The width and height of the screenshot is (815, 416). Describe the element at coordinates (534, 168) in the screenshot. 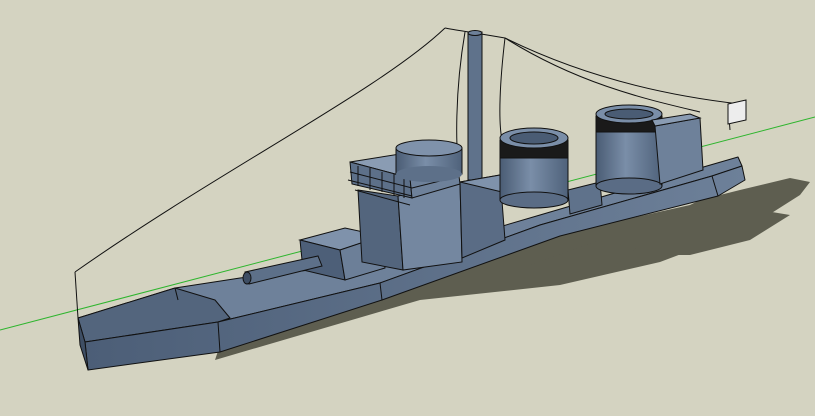

I see `forward-funnel` at that location.